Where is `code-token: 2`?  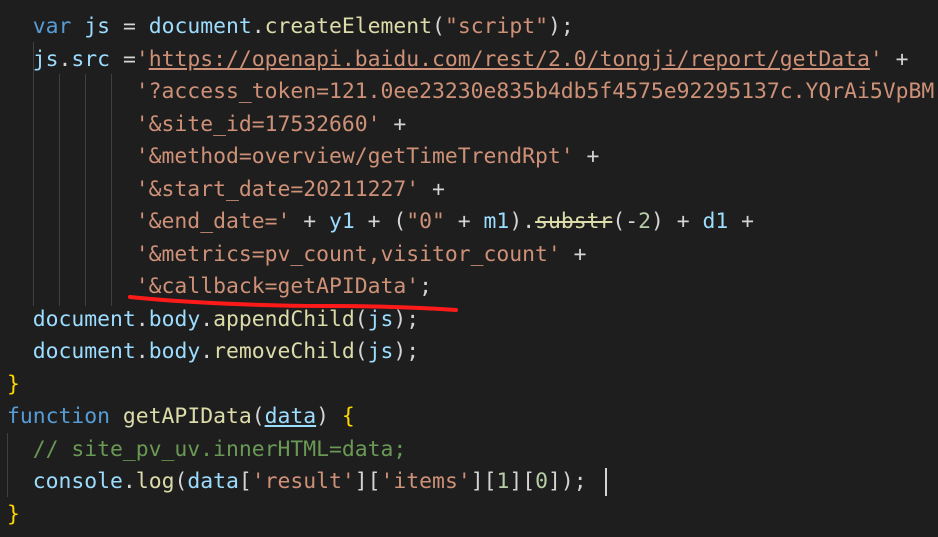 code-token: 2 is located at coordinates (645, 221).